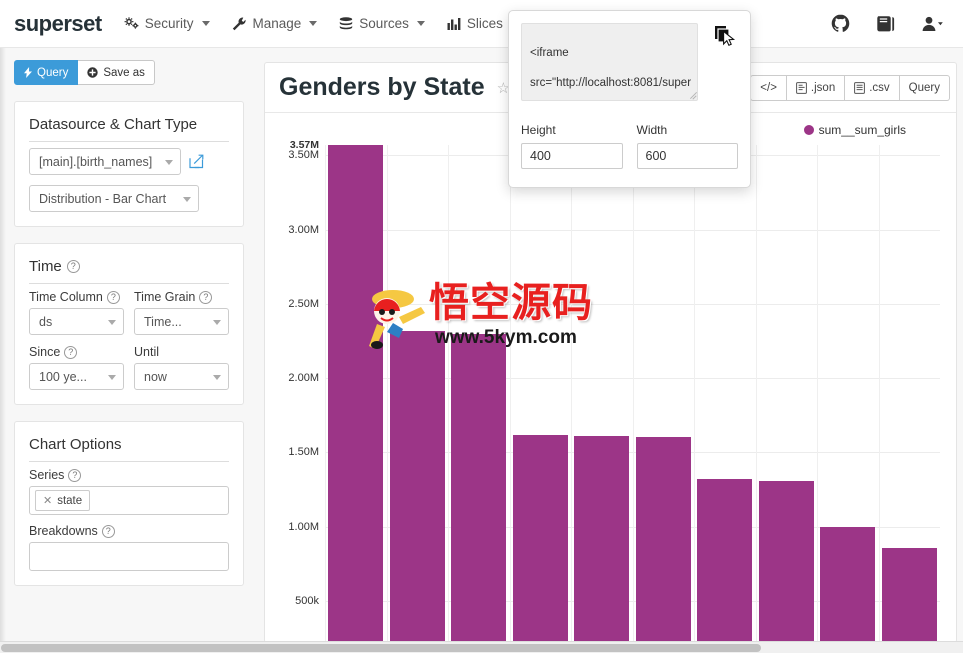 The image size is (963, 653). What do you see at coordinates (609, 62) in the screenshot?
I see `embed-code-textarea` at bounding box center [609, 62].